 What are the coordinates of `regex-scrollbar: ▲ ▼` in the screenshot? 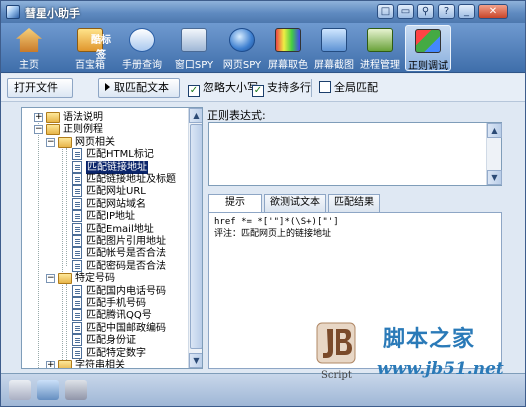 It's located at (494, 154).